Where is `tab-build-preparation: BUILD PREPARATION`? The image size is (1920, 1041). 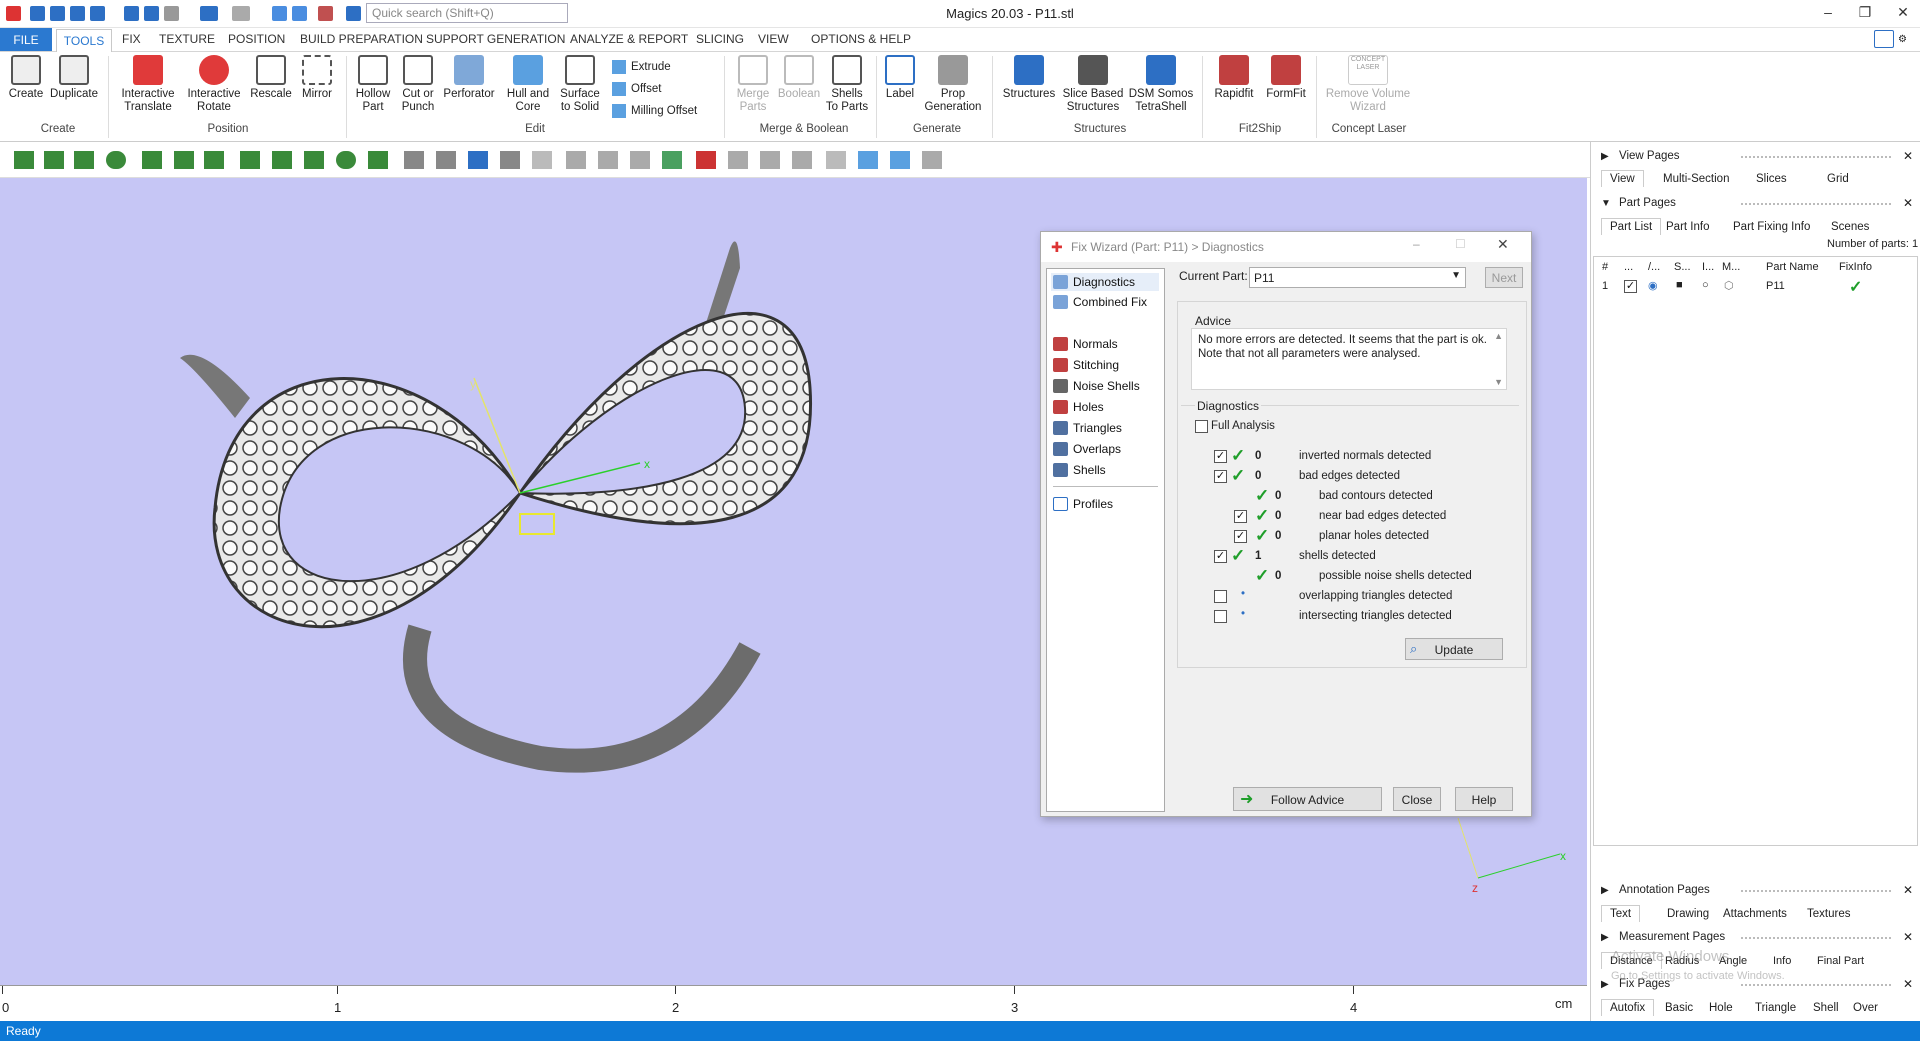 tab-build-preparation: BUILD PREPARATION is located at coordinates (361, 39).